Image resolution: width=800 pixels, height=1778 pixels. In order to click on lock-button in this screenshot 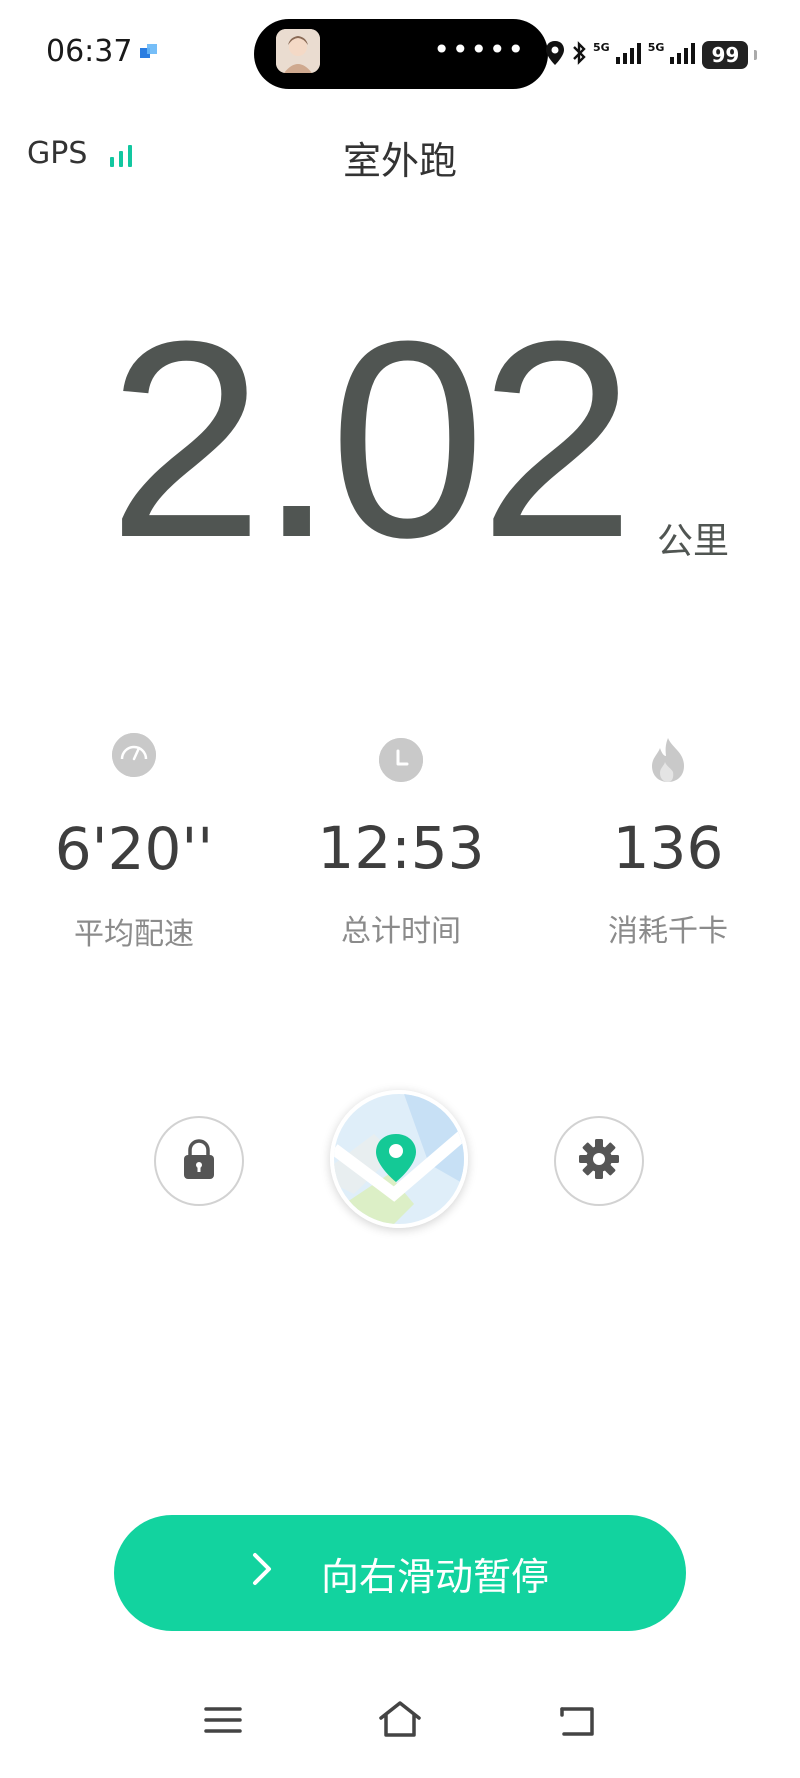, I will do `click(199, 1161)`.